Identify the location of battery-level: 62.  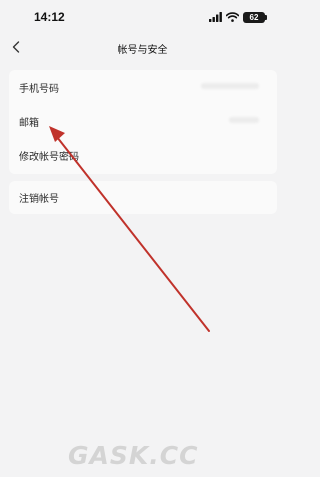
(254, 17).